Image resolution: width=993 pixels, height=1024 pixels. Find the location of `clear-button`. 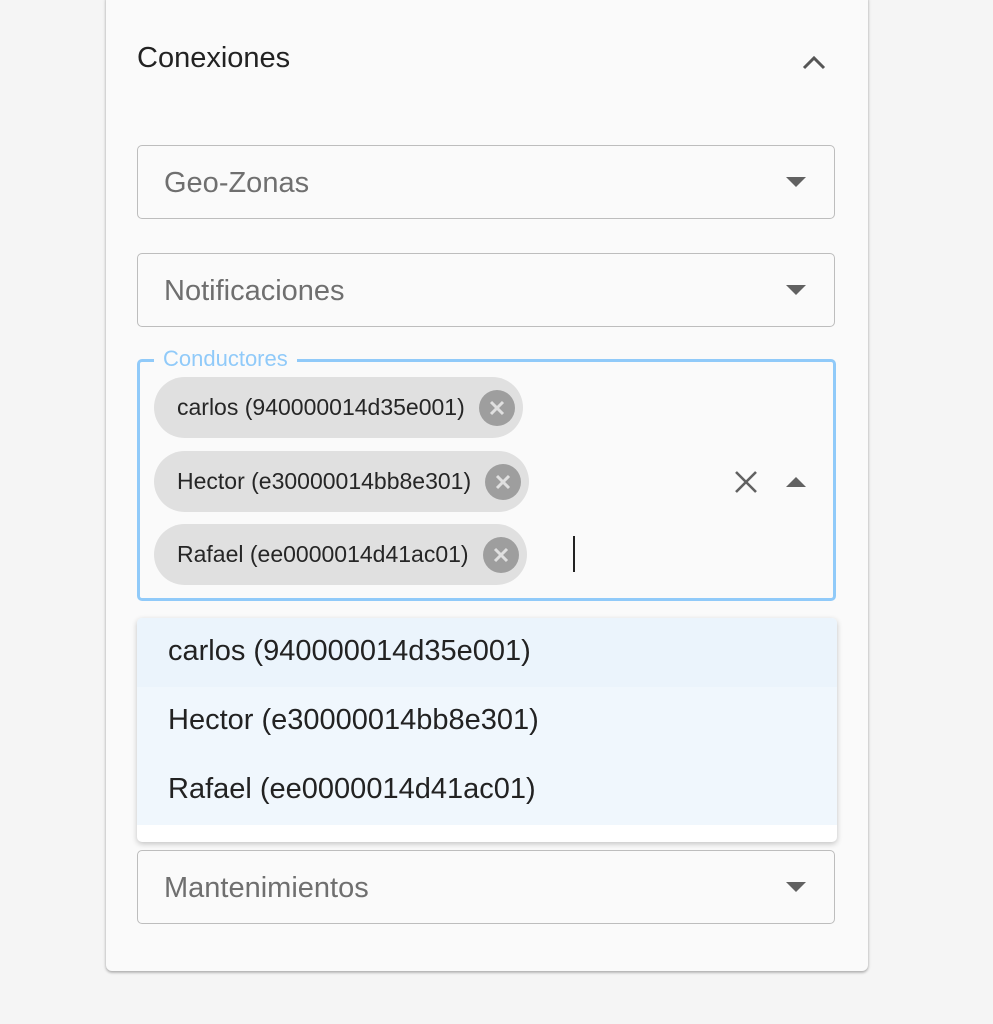

clear-button is located at coordinates (746, 482).